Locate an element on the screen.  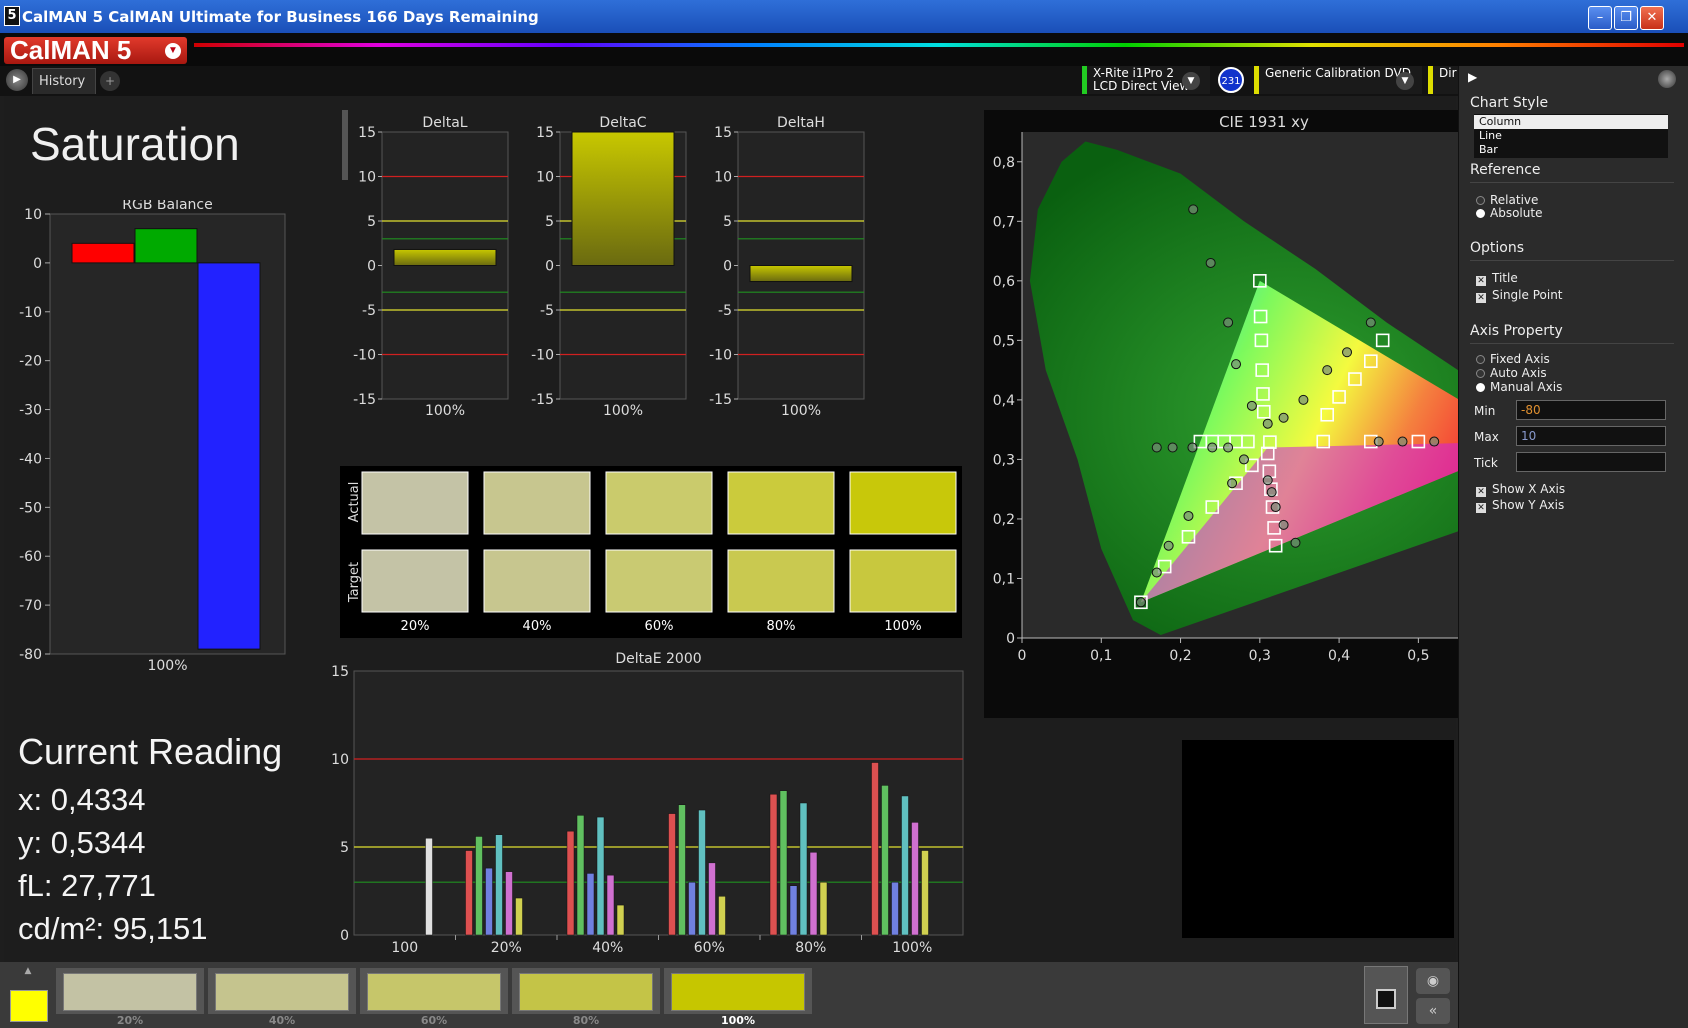
current-color-swatch is located at coordinates (29, 1006).